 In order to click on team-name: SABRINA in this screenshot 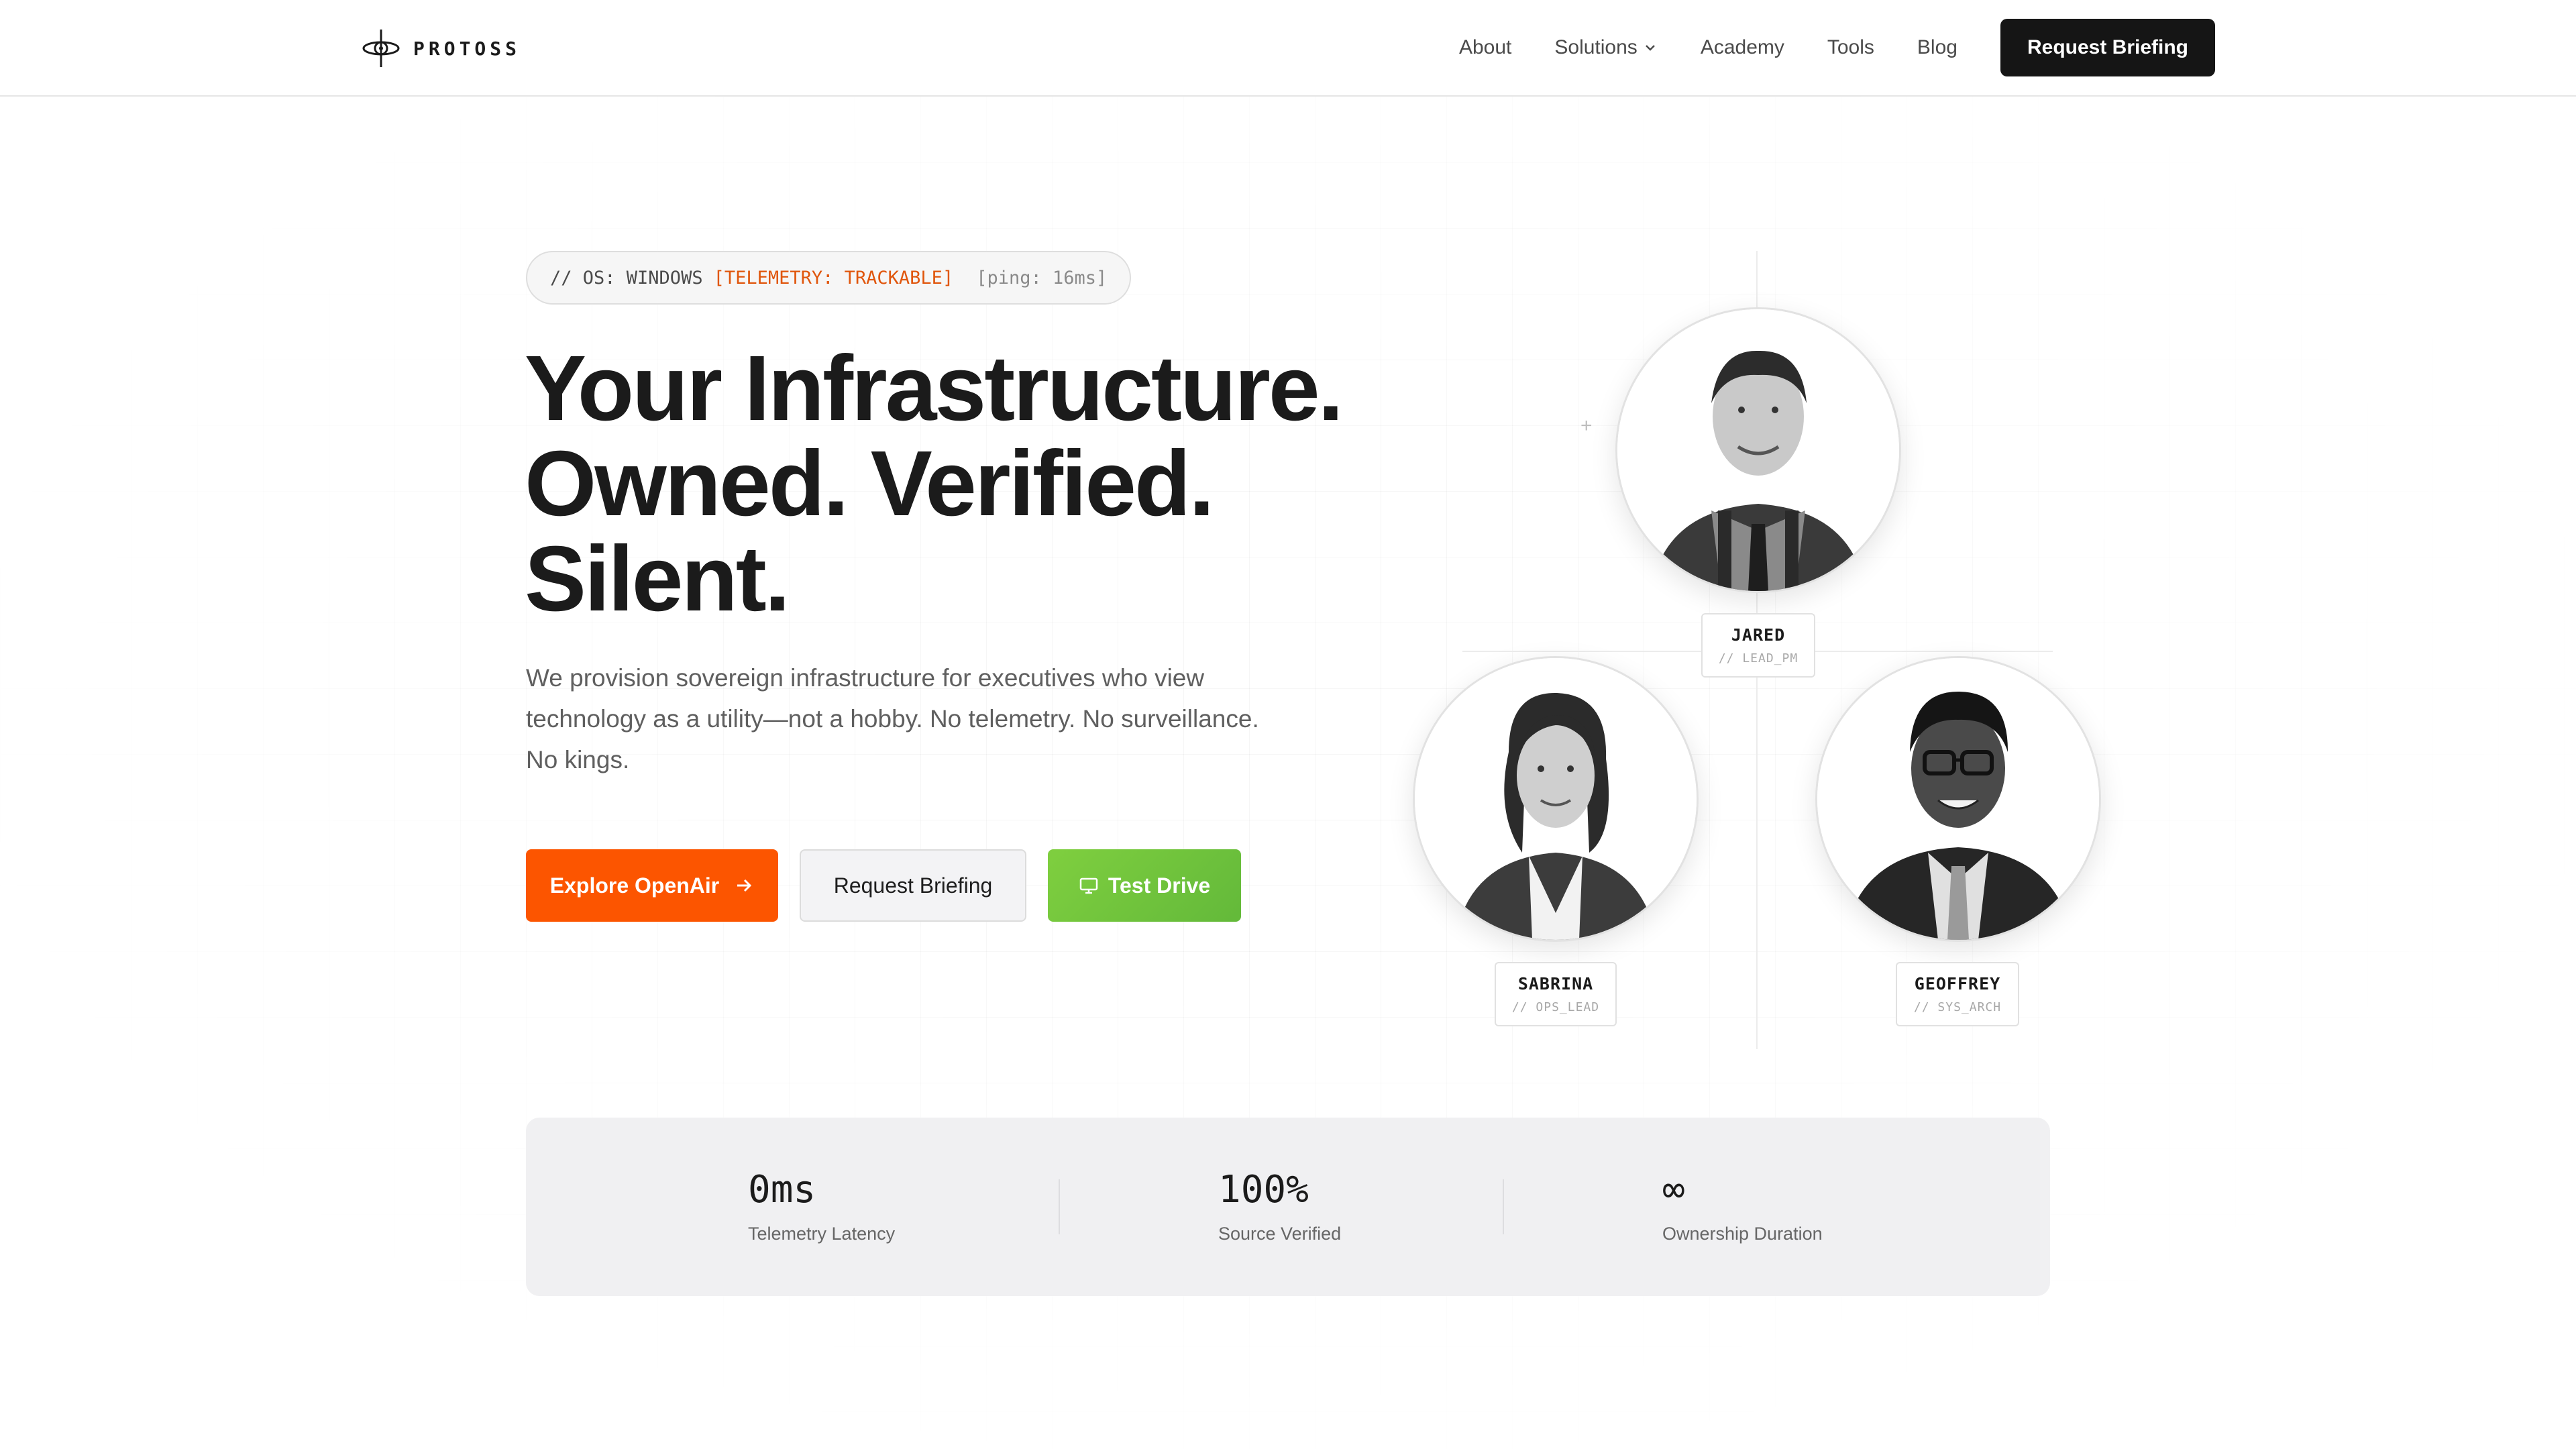, I will do `click(1555, 984)`.